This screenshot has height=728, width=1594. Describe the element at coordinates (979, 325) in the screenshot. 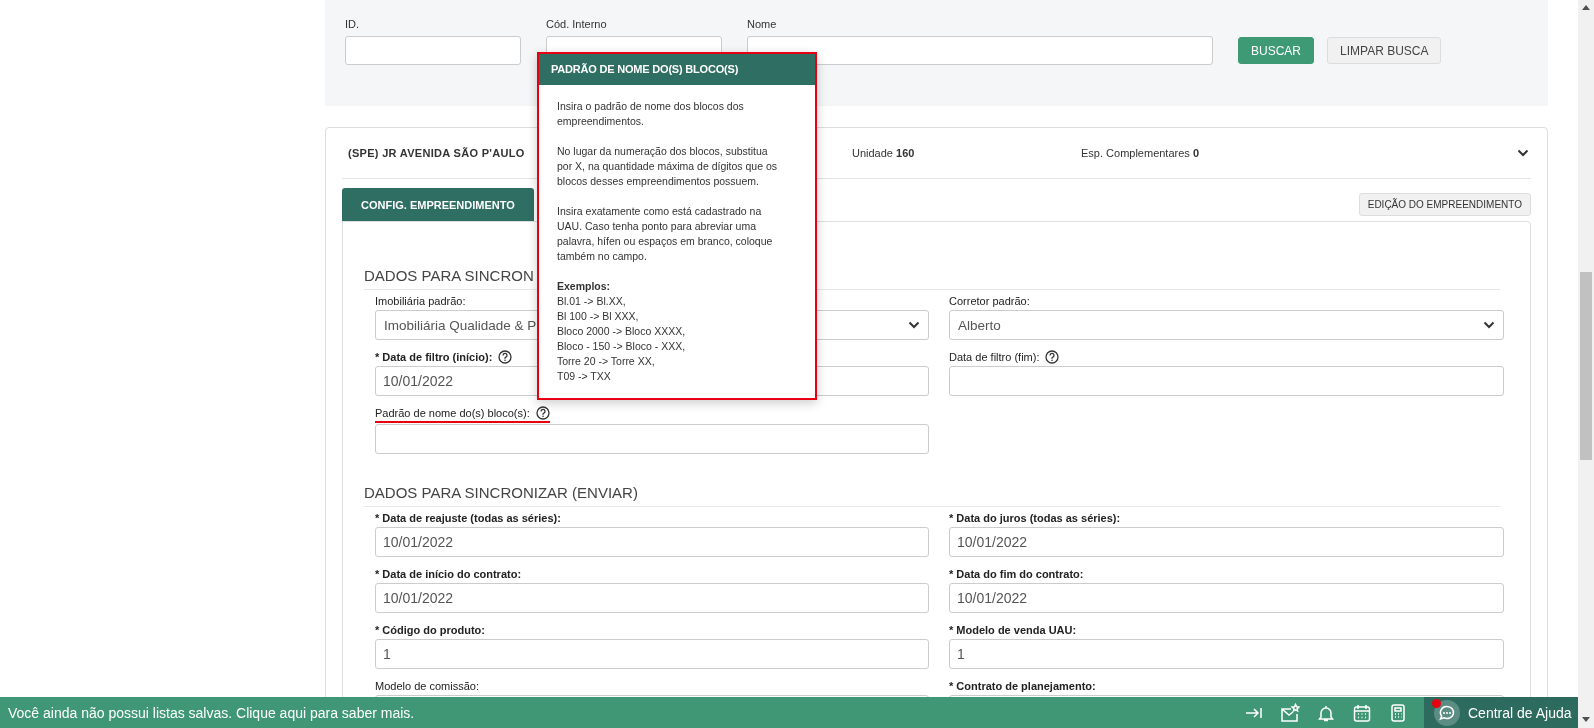

I see `field-value: Alberto` at that location.